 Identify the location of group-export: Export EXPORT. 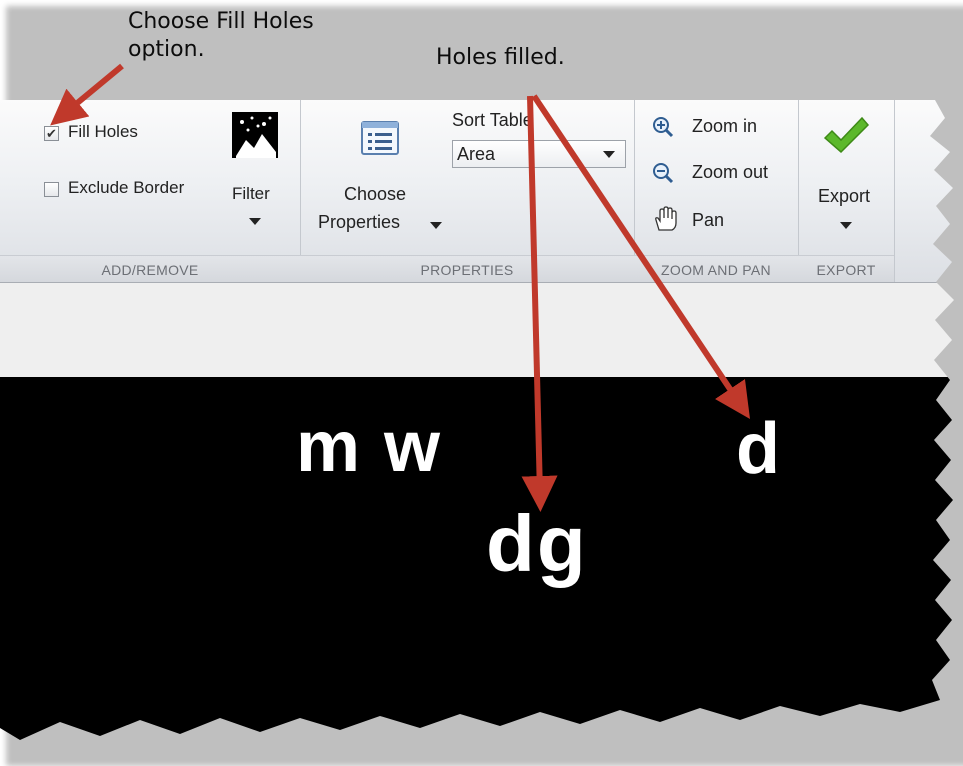
(846, 191).